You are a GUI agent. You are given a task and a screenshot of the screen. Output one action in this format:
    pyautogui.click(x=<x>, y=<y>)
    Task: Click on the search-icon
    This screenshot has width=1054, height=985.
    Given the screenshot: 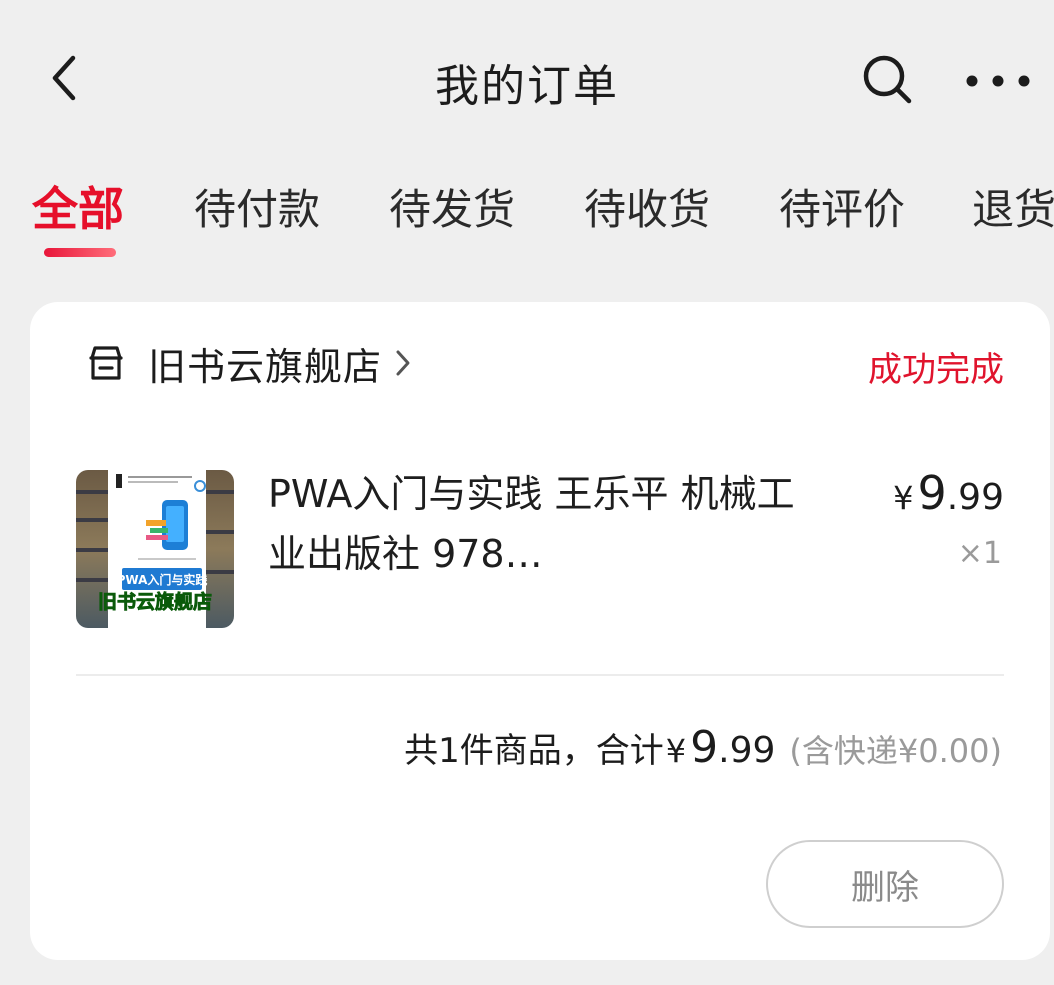 What is the action you would take?
    pyautogui.click(x=887, y=81)
    